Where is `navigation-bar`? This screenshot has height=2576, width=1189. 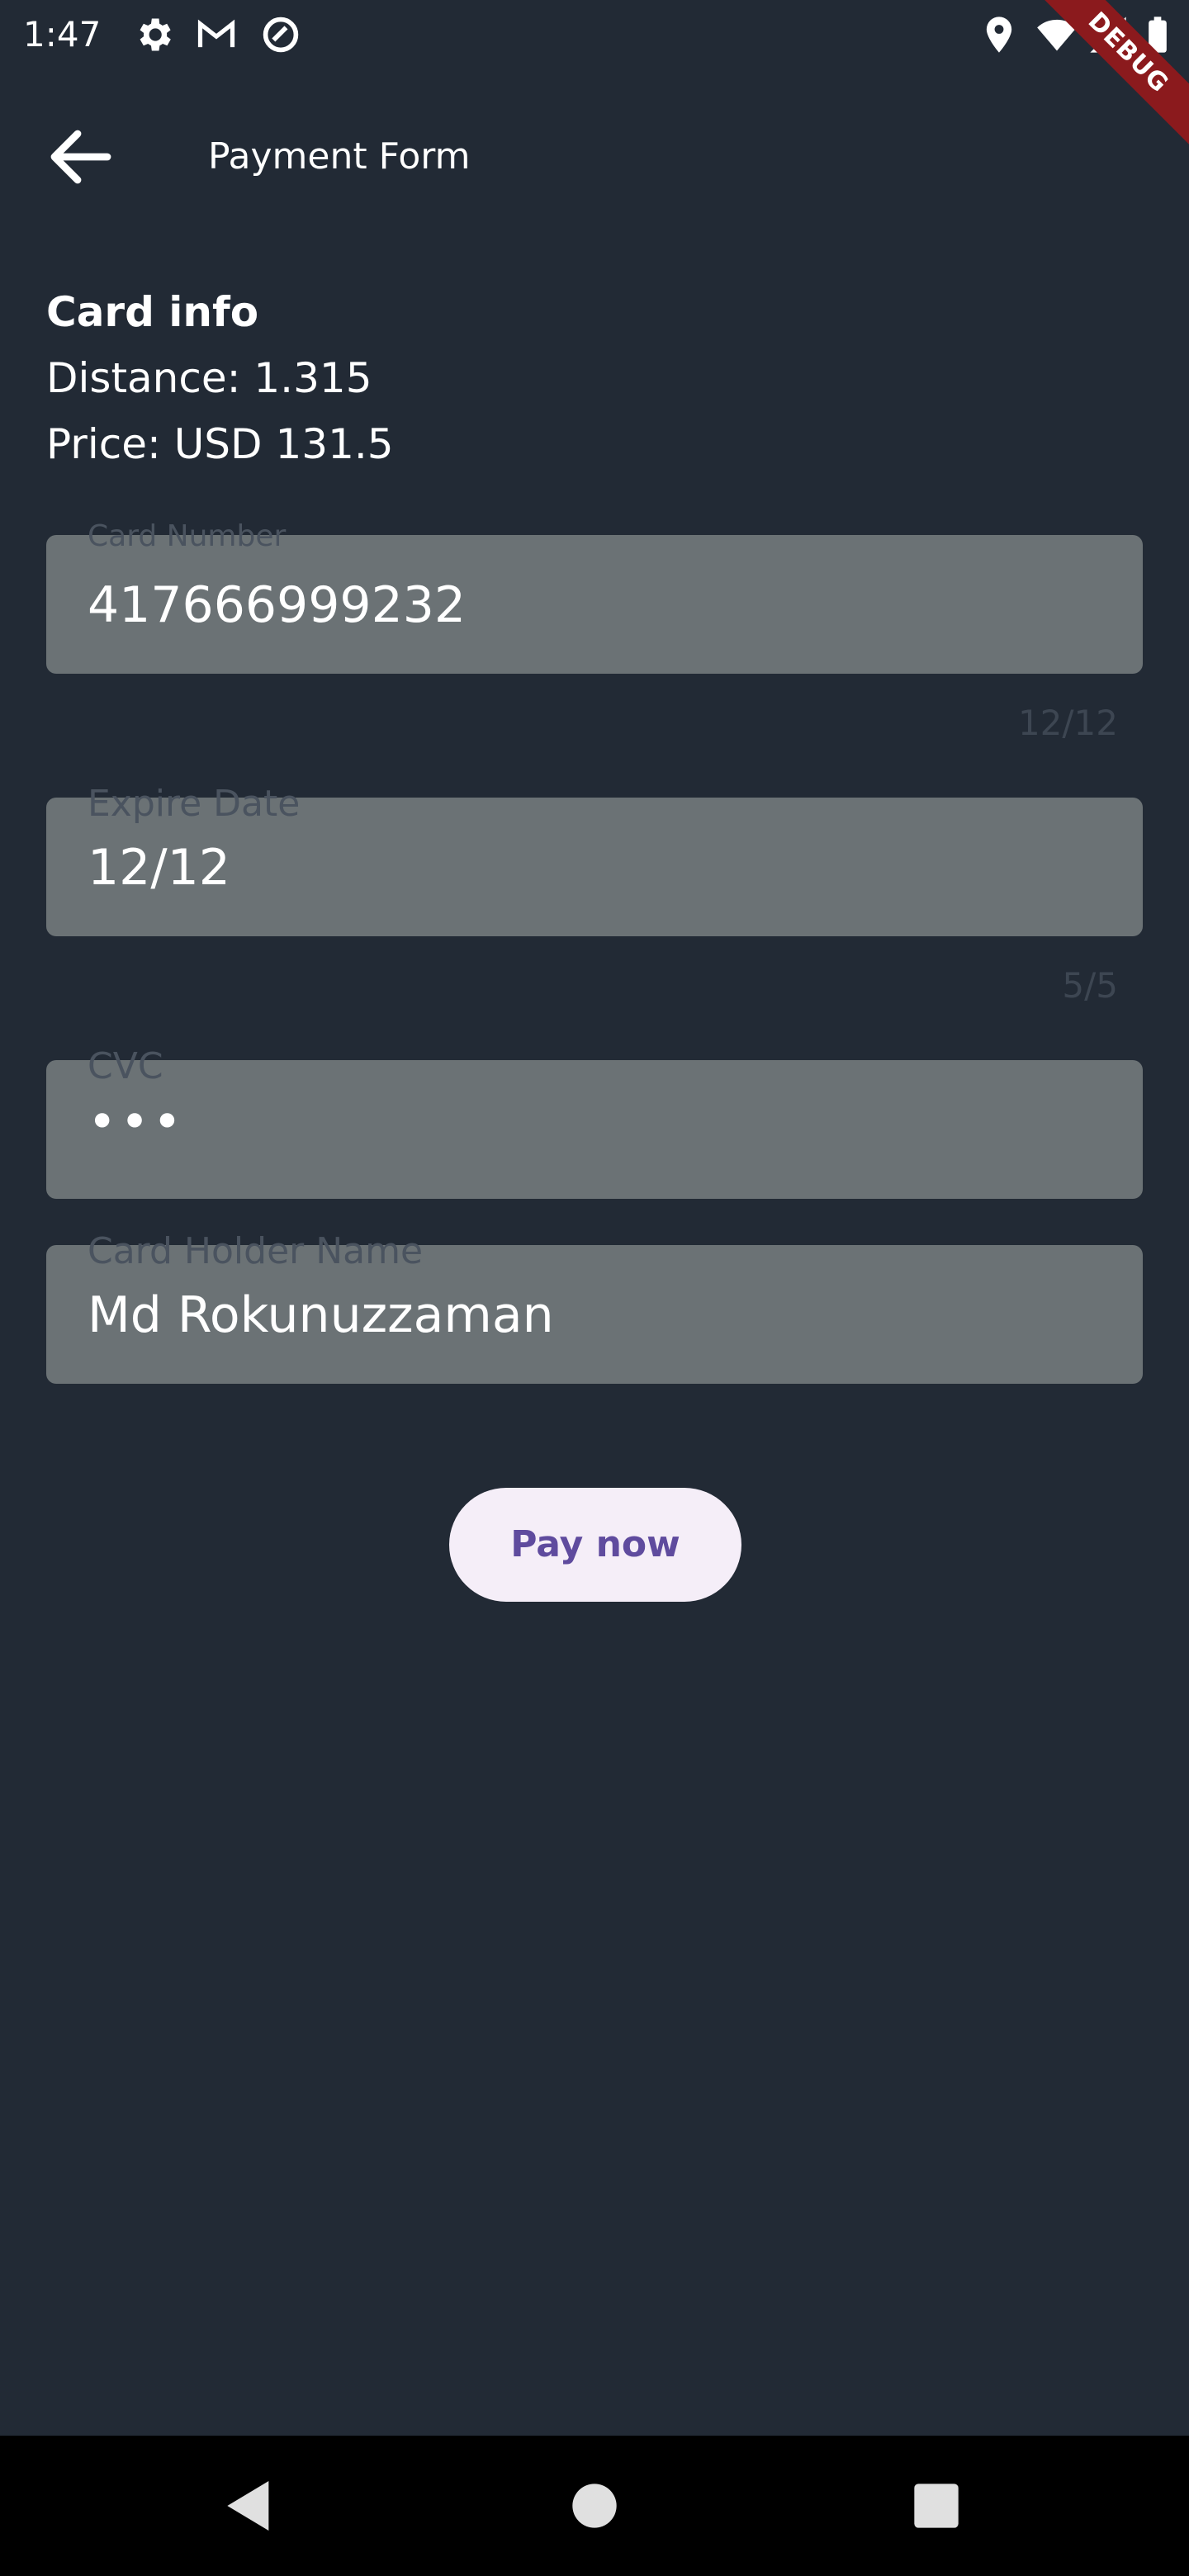 navigation-bar is located at coordinates (594, 2506).